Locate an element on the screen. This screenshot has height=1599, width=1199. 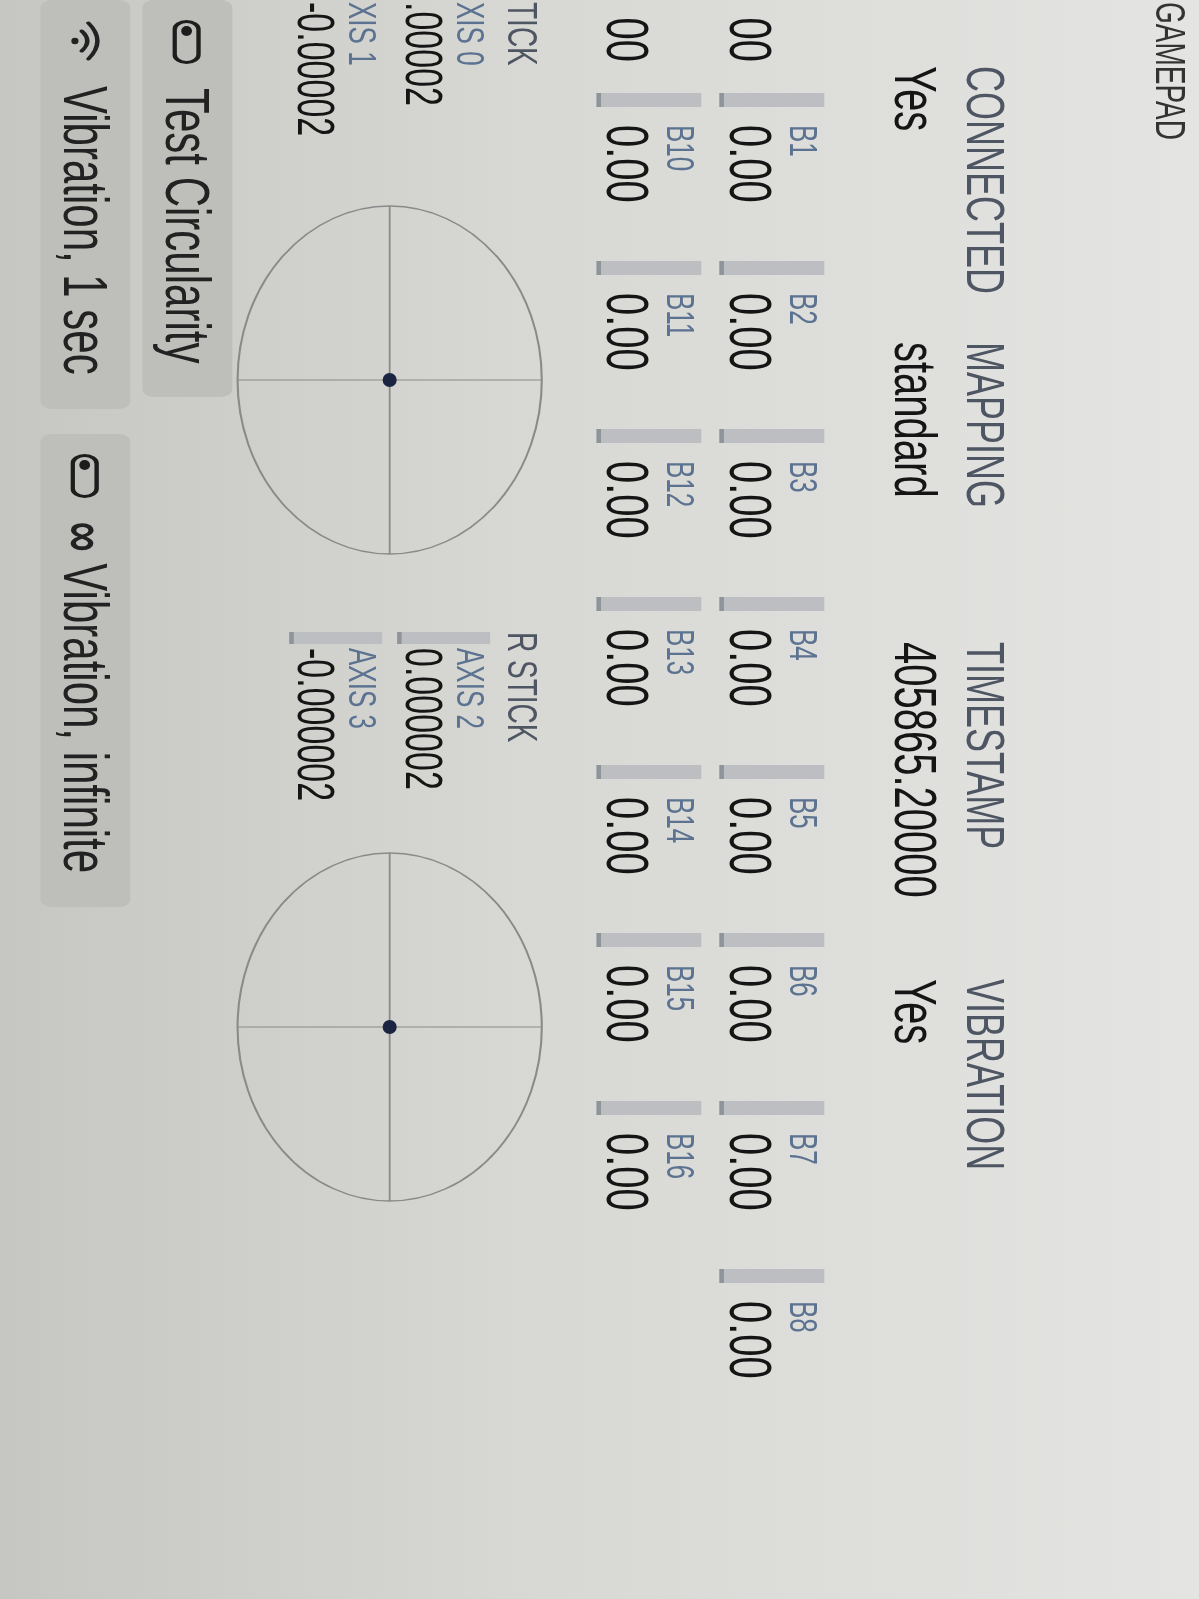
button-label: B16 is located at coordinates (680, 1156).